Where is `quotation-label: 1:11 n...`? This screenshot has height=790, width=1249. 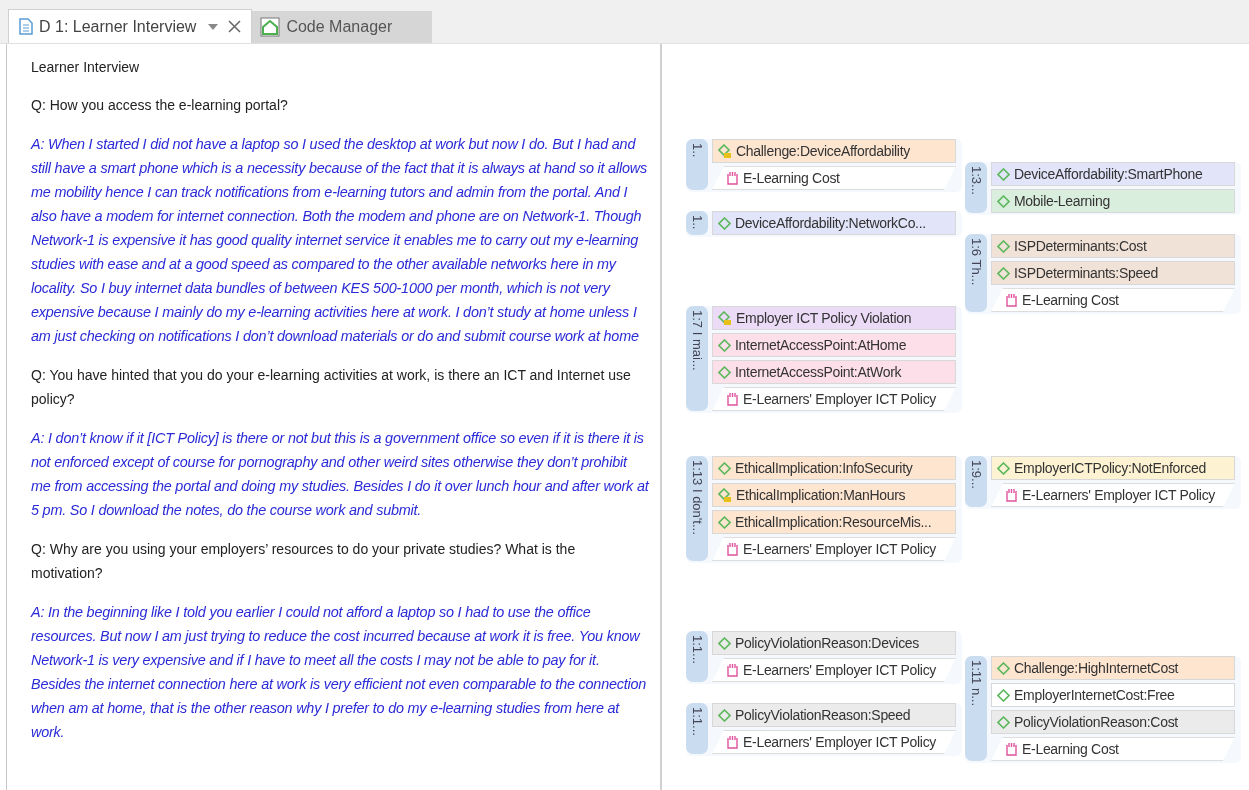
quotation-label: 1:11 n... is located at coordinates (976, 708).